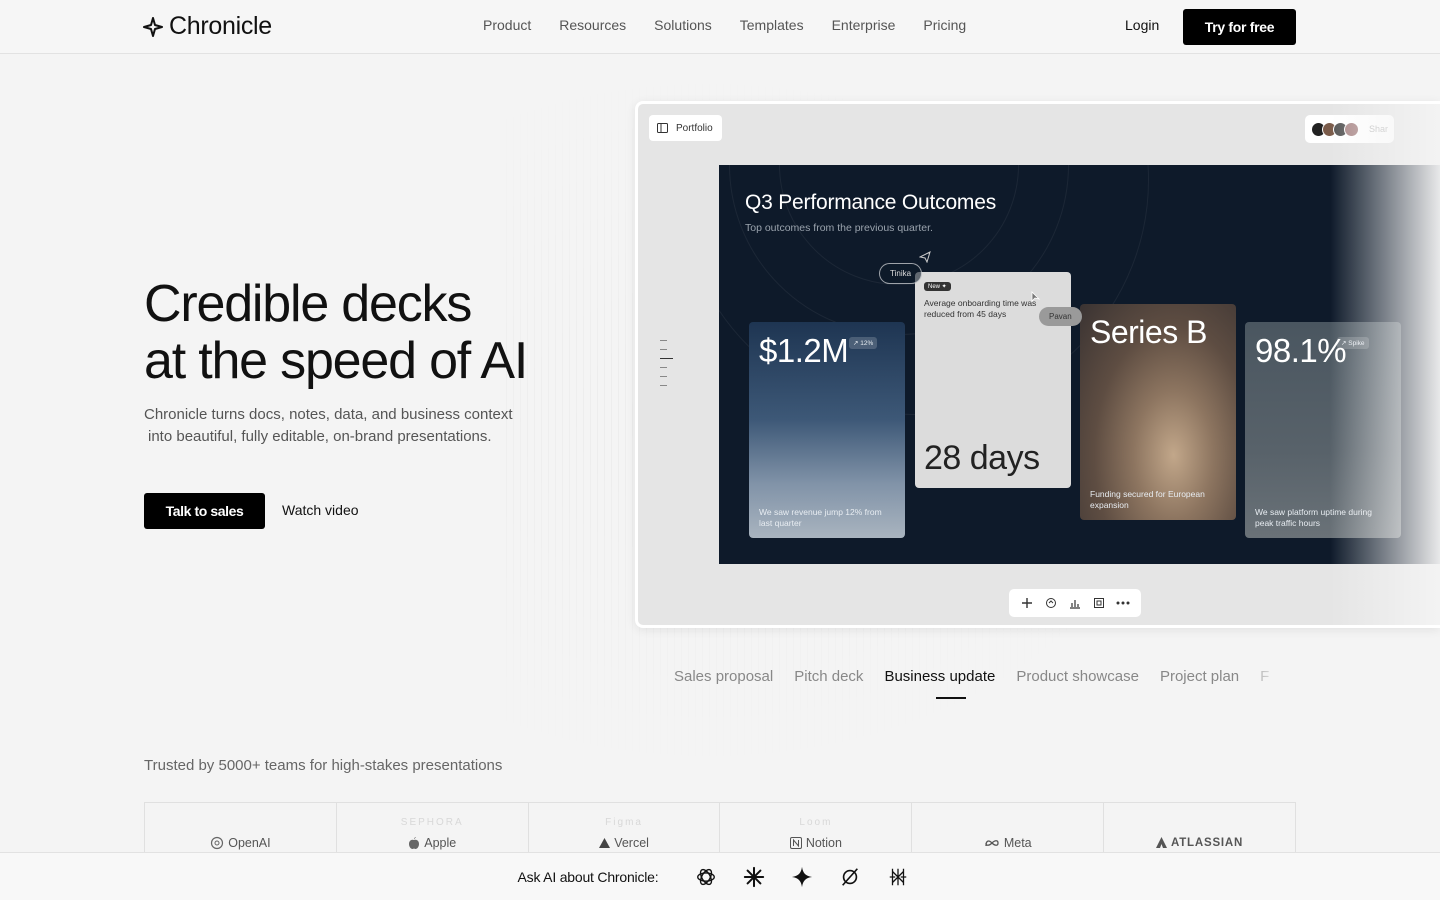 The image size is (1440, 900). Describe the element at coordinates (1353, 343) in the screenshot. I see `metric-badge: ↗ Spike` at that location.